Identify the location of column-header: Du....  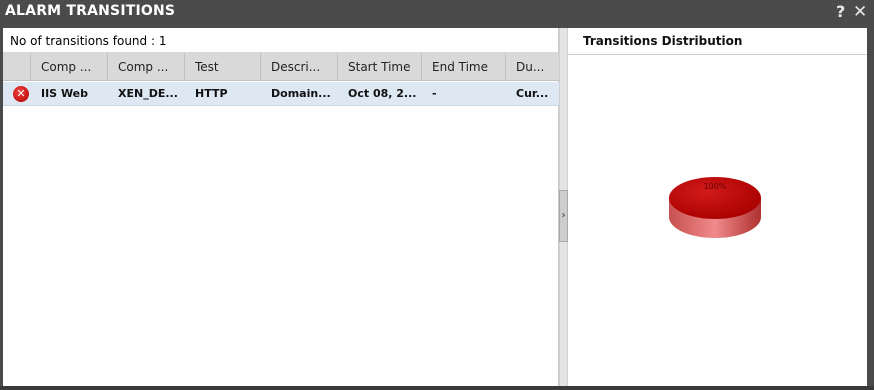
(532, 67).